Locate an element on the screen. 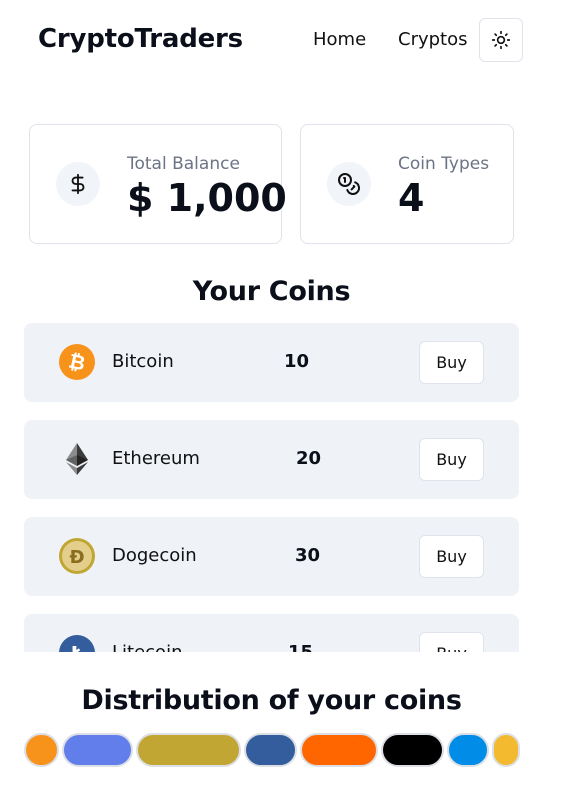 The height and width of the screenshot is (806, 566). dogecoin-icon: Ð is located at coordinates (77, 556).